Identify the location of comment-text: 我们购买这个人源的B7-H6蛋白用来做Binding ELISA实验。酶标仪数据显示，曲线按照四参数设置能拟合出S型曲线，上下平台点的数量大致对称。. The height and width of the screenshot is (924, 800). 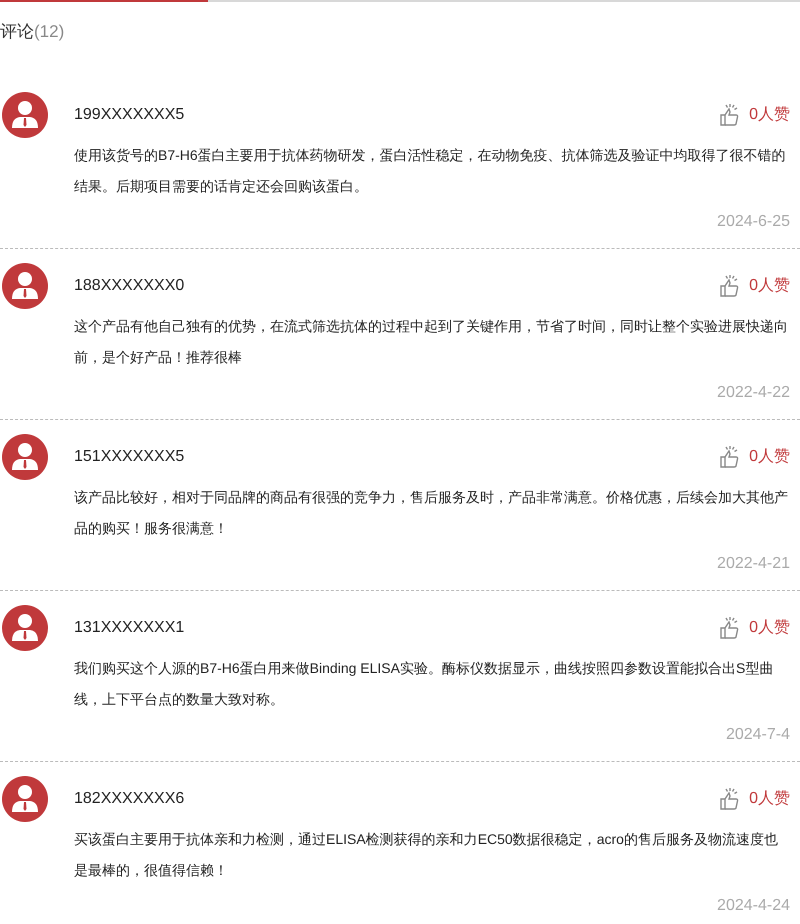
(424, 684).